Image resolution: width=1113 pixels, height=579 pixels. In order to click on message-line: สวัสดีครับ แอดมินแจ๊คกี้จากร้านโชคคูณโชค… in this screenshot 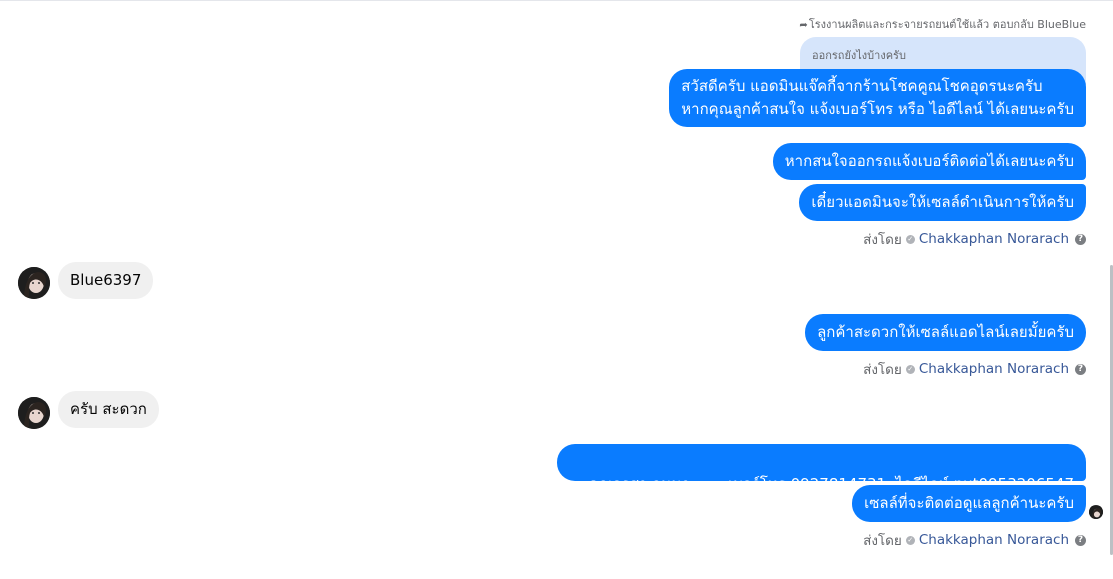, I will do `click(862, 86)`.